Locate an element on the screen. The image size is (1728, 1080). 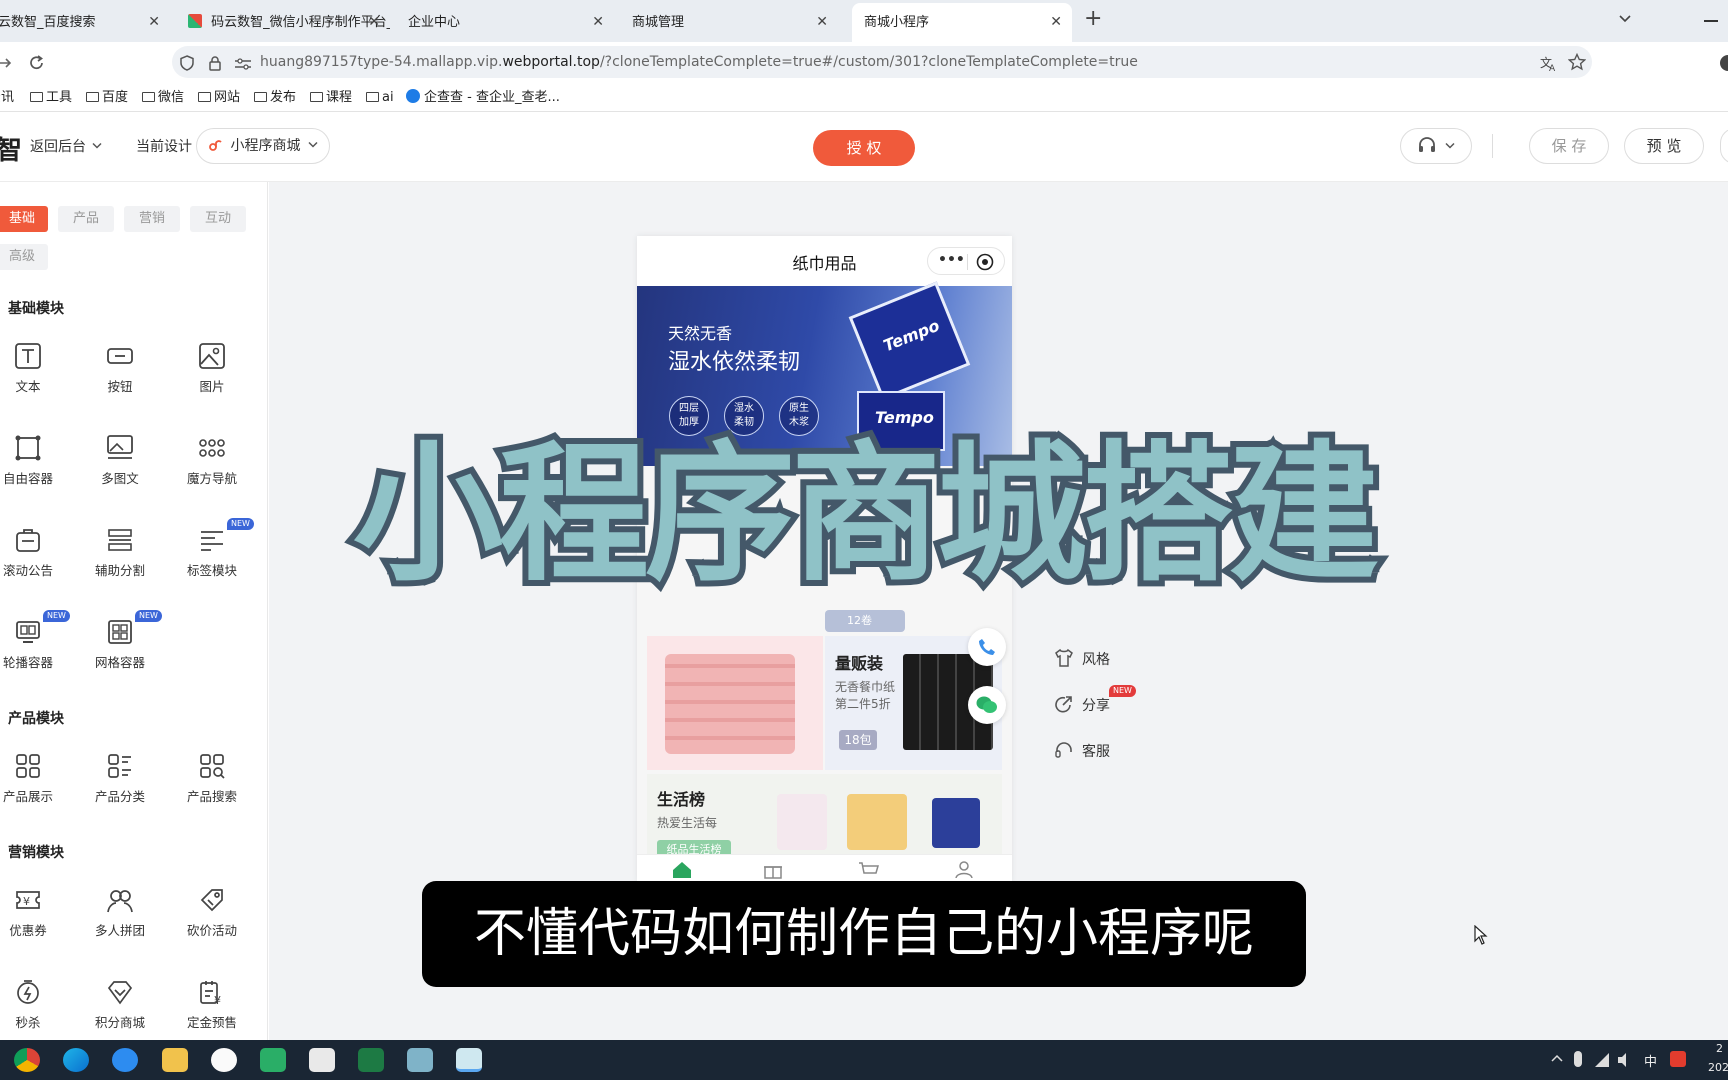
chrome-icon is located at coordinates (27, 1060).